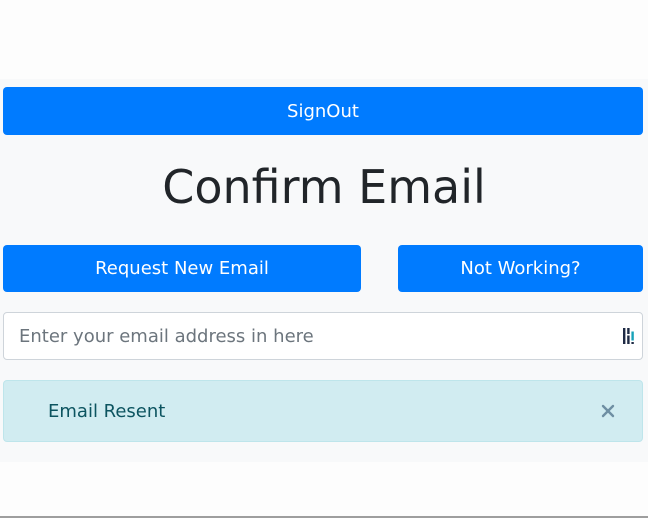 The width and height of the screenshot is (648, 518). Describe the element at coordinates (107, 411) in the screenshot. I see `alert-message: Email Resent` at that location.